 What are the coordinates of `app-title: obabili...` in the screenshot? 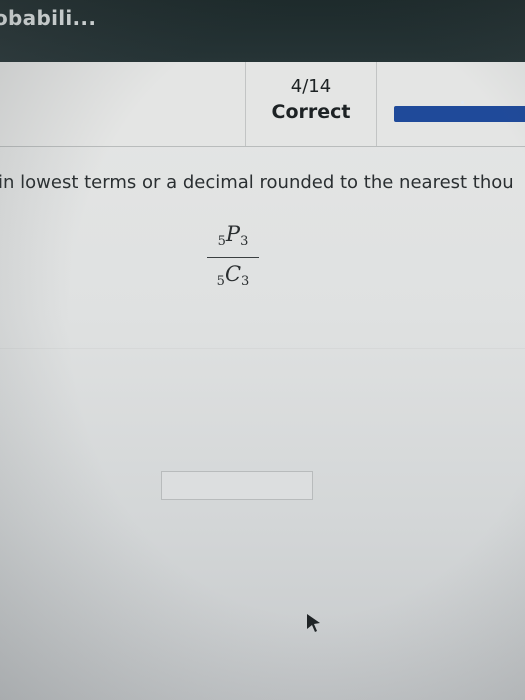 It's located at (48, 18).